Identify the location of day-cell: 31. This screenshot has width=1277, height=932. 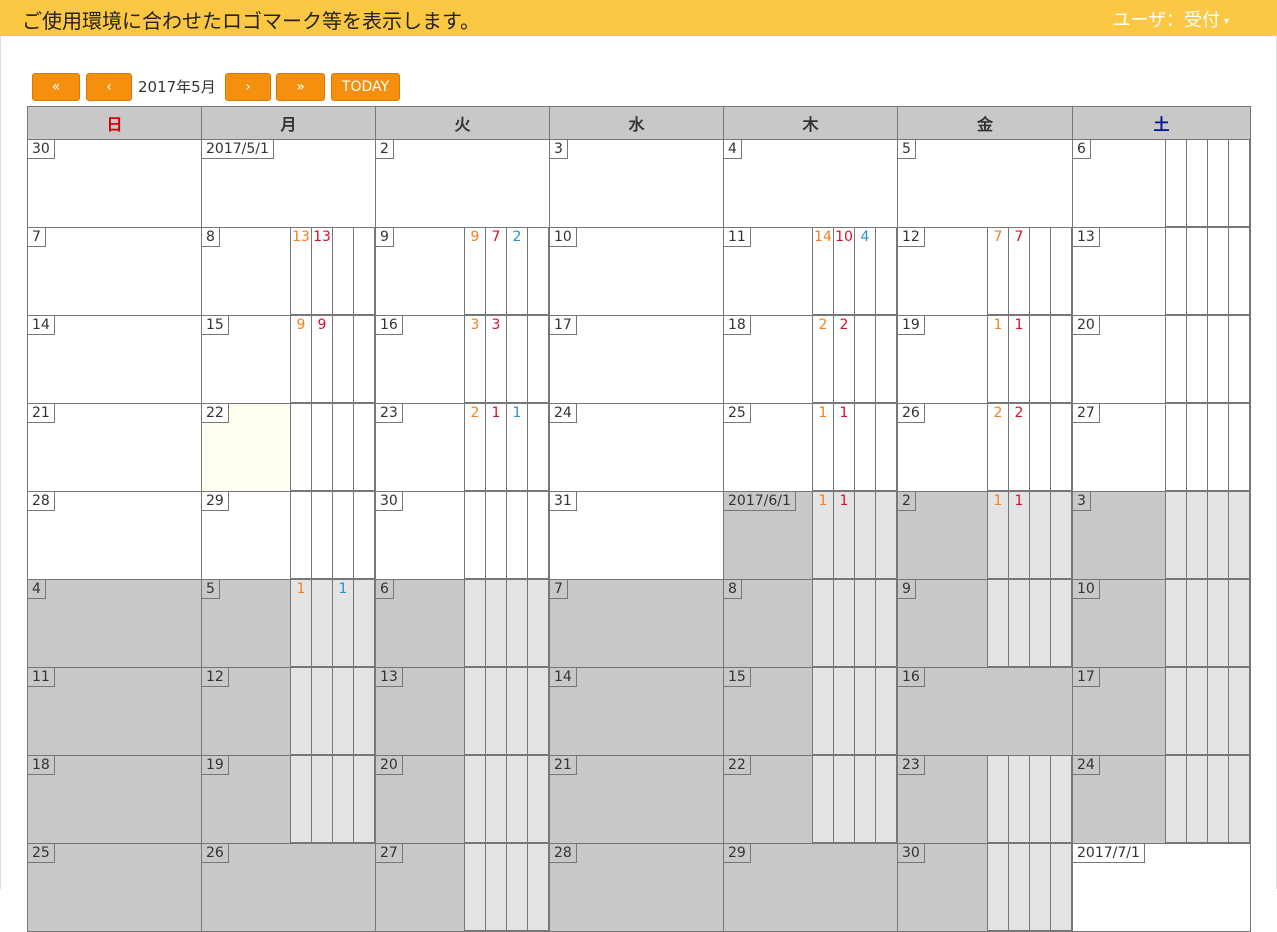
(636, 535).